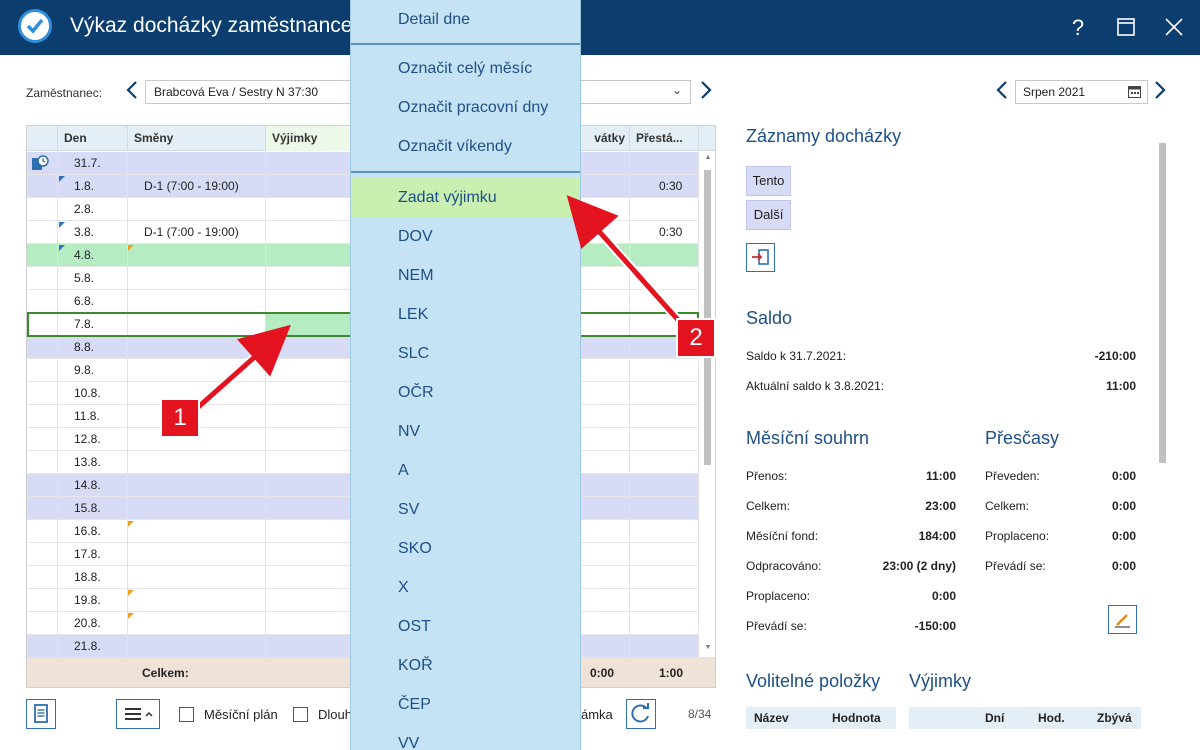  Describe the element at coordinates (93, 347) in the screenshot. I see `day-cell: 8.8.` at that location.